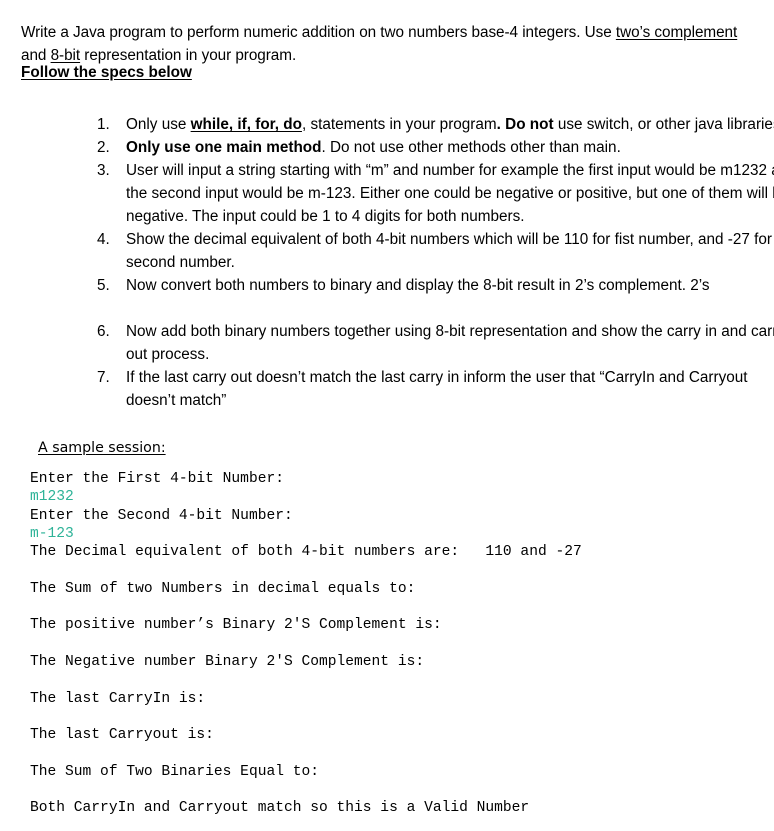 The image size is (774, 831). I want to click on intro-underlined-run: two’s complement, so click(676, 33).